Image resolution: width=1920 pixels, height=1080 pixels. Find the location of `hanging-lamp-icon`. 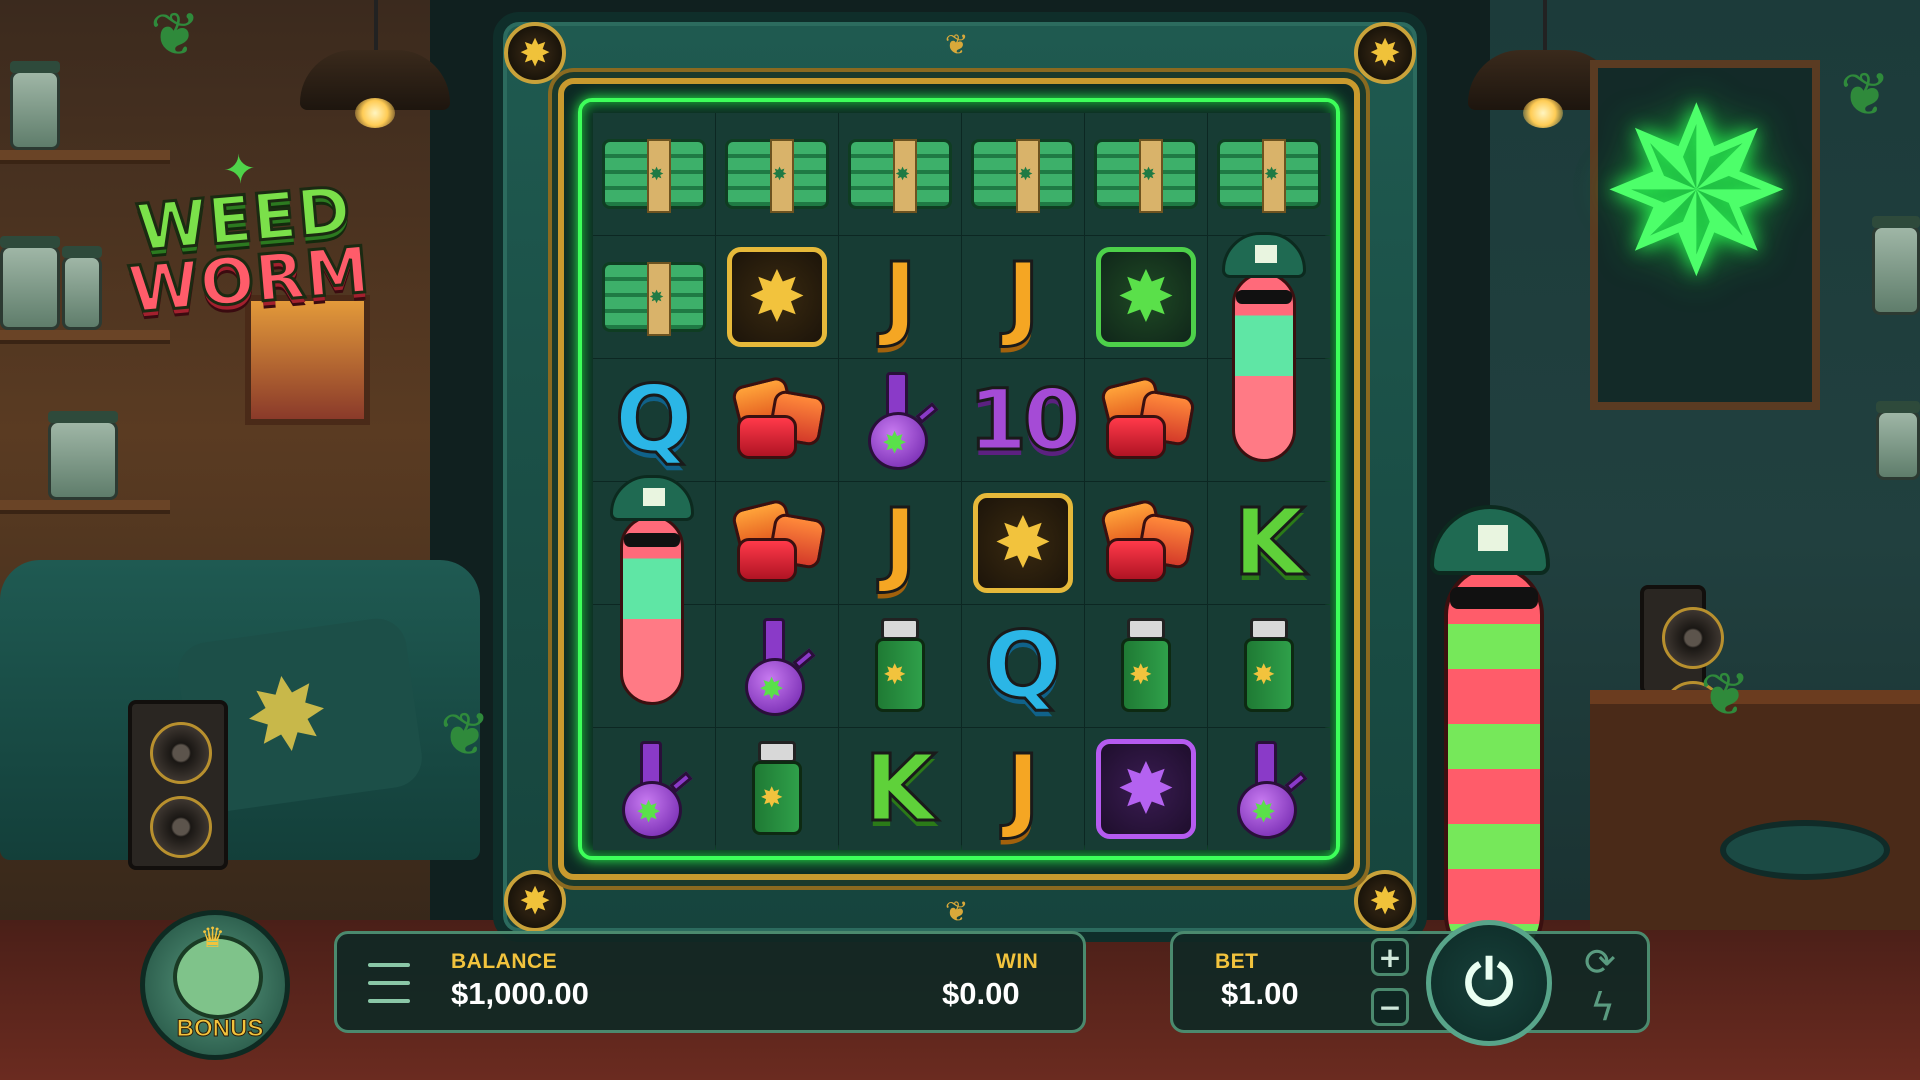

hanging-lamp-icon is located at coordinates (375, 89).